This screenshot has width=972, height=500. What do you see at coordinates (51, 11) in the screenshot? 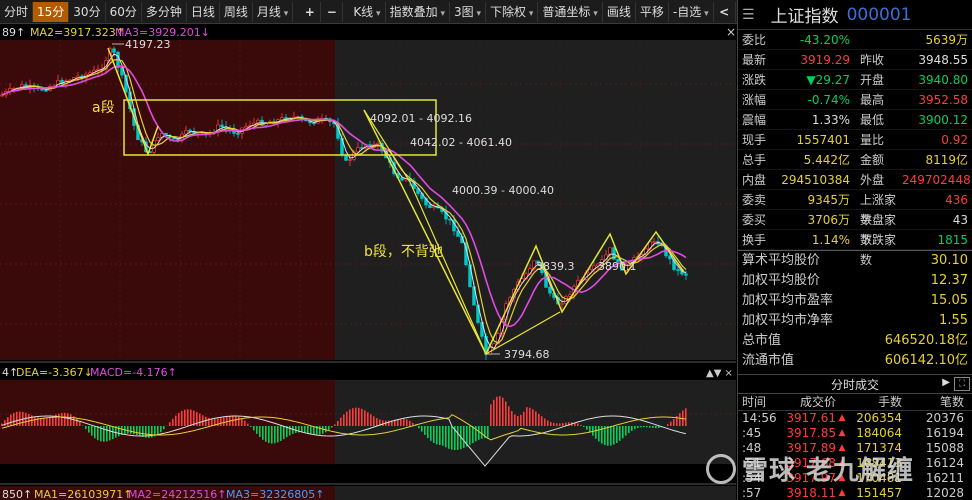
I see `period-tab-15min: 15分` at bounding box center [51, 11].